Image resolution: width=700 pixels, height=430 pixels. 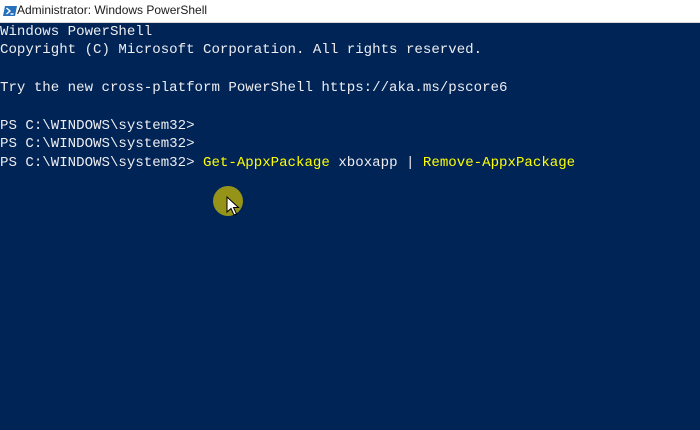 What do you see at coordinates (414, 163) in the screenshot?
I see `pipe-operator: |` at bounding box center [414, 163].